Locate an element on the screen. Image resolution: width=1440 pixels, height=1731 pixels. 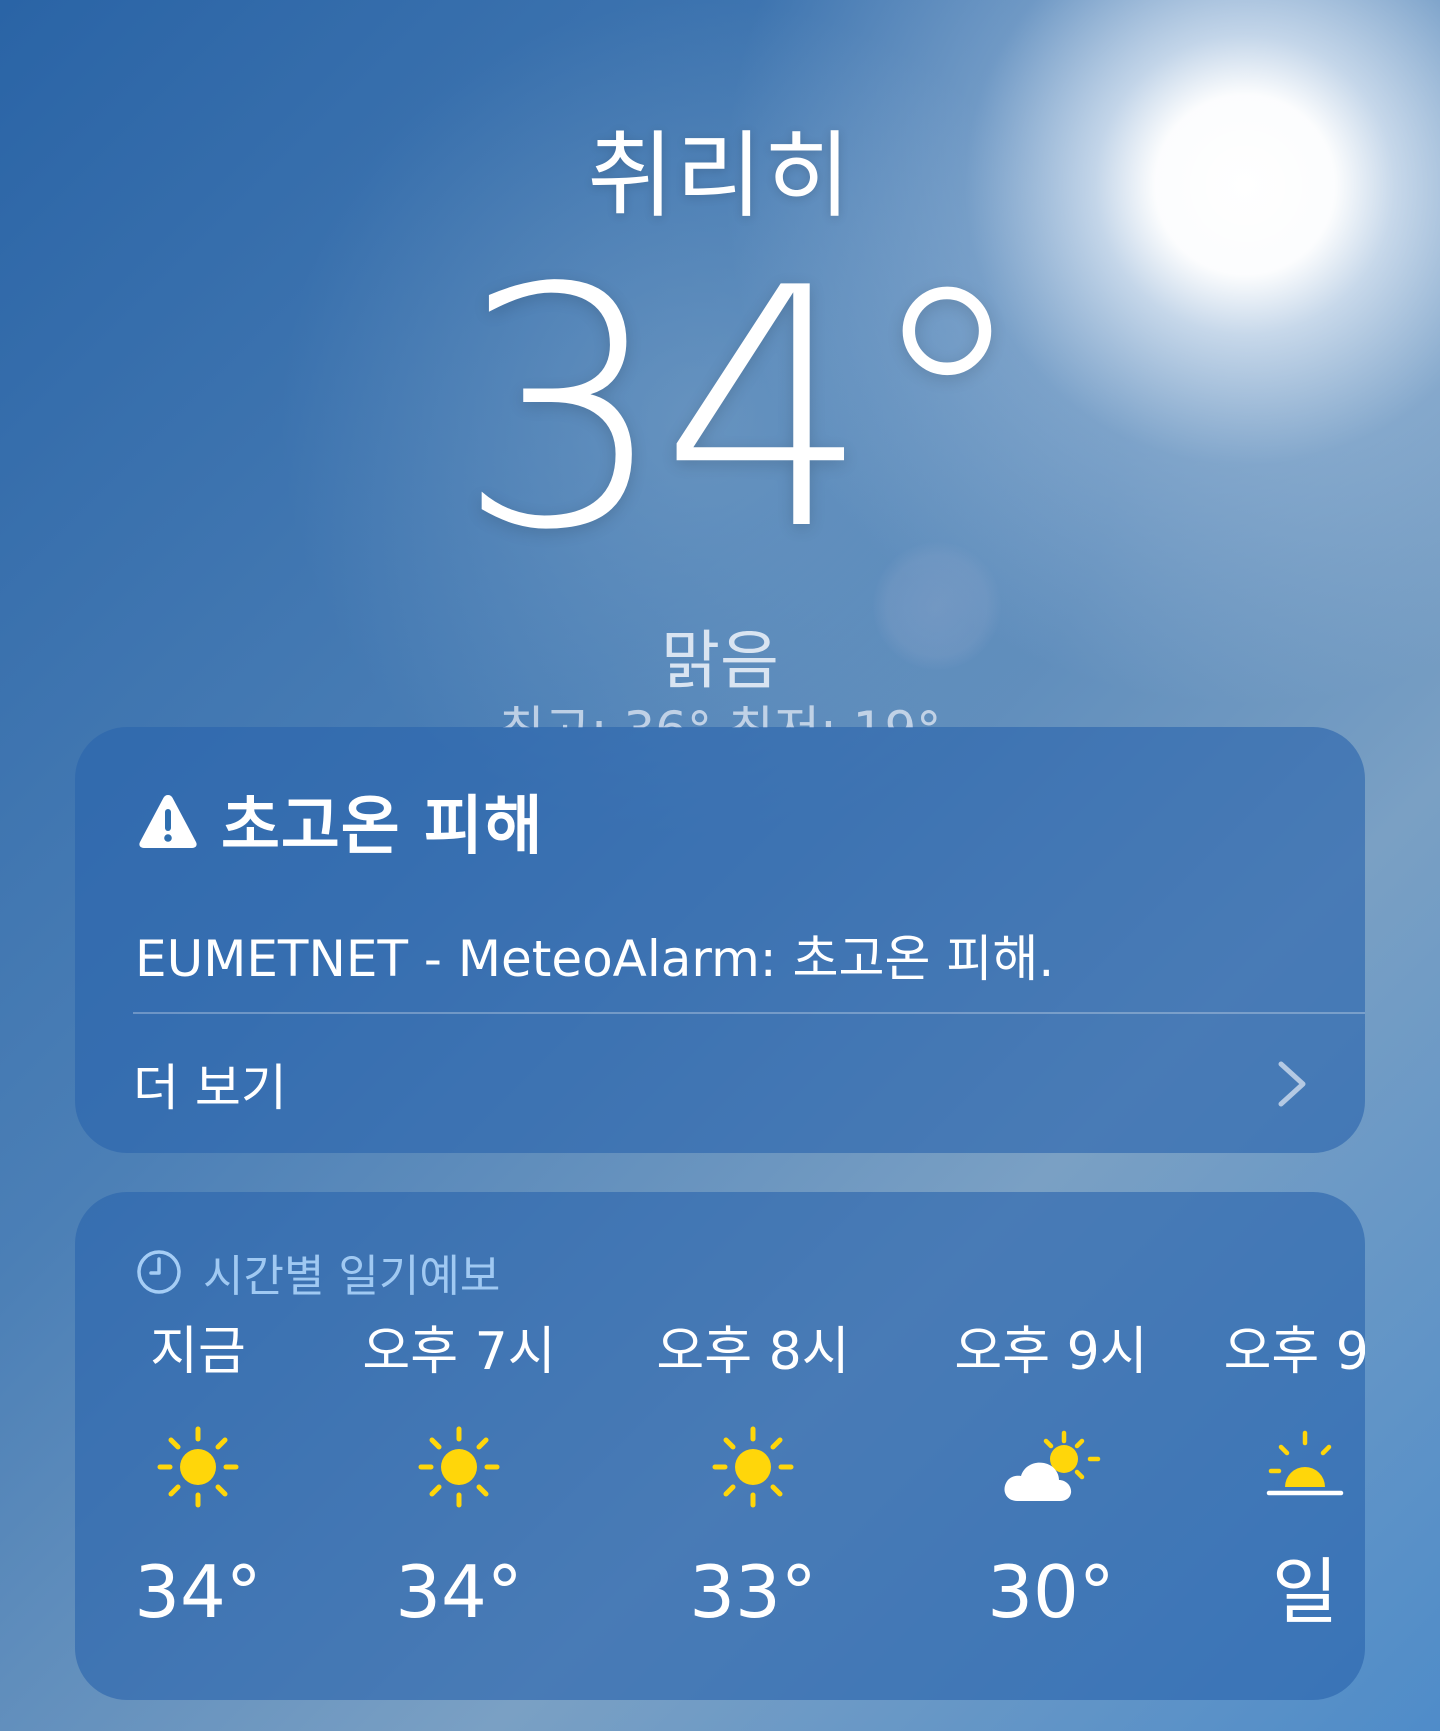
chevron-right-icon is located at coordinates (1292, 1083).